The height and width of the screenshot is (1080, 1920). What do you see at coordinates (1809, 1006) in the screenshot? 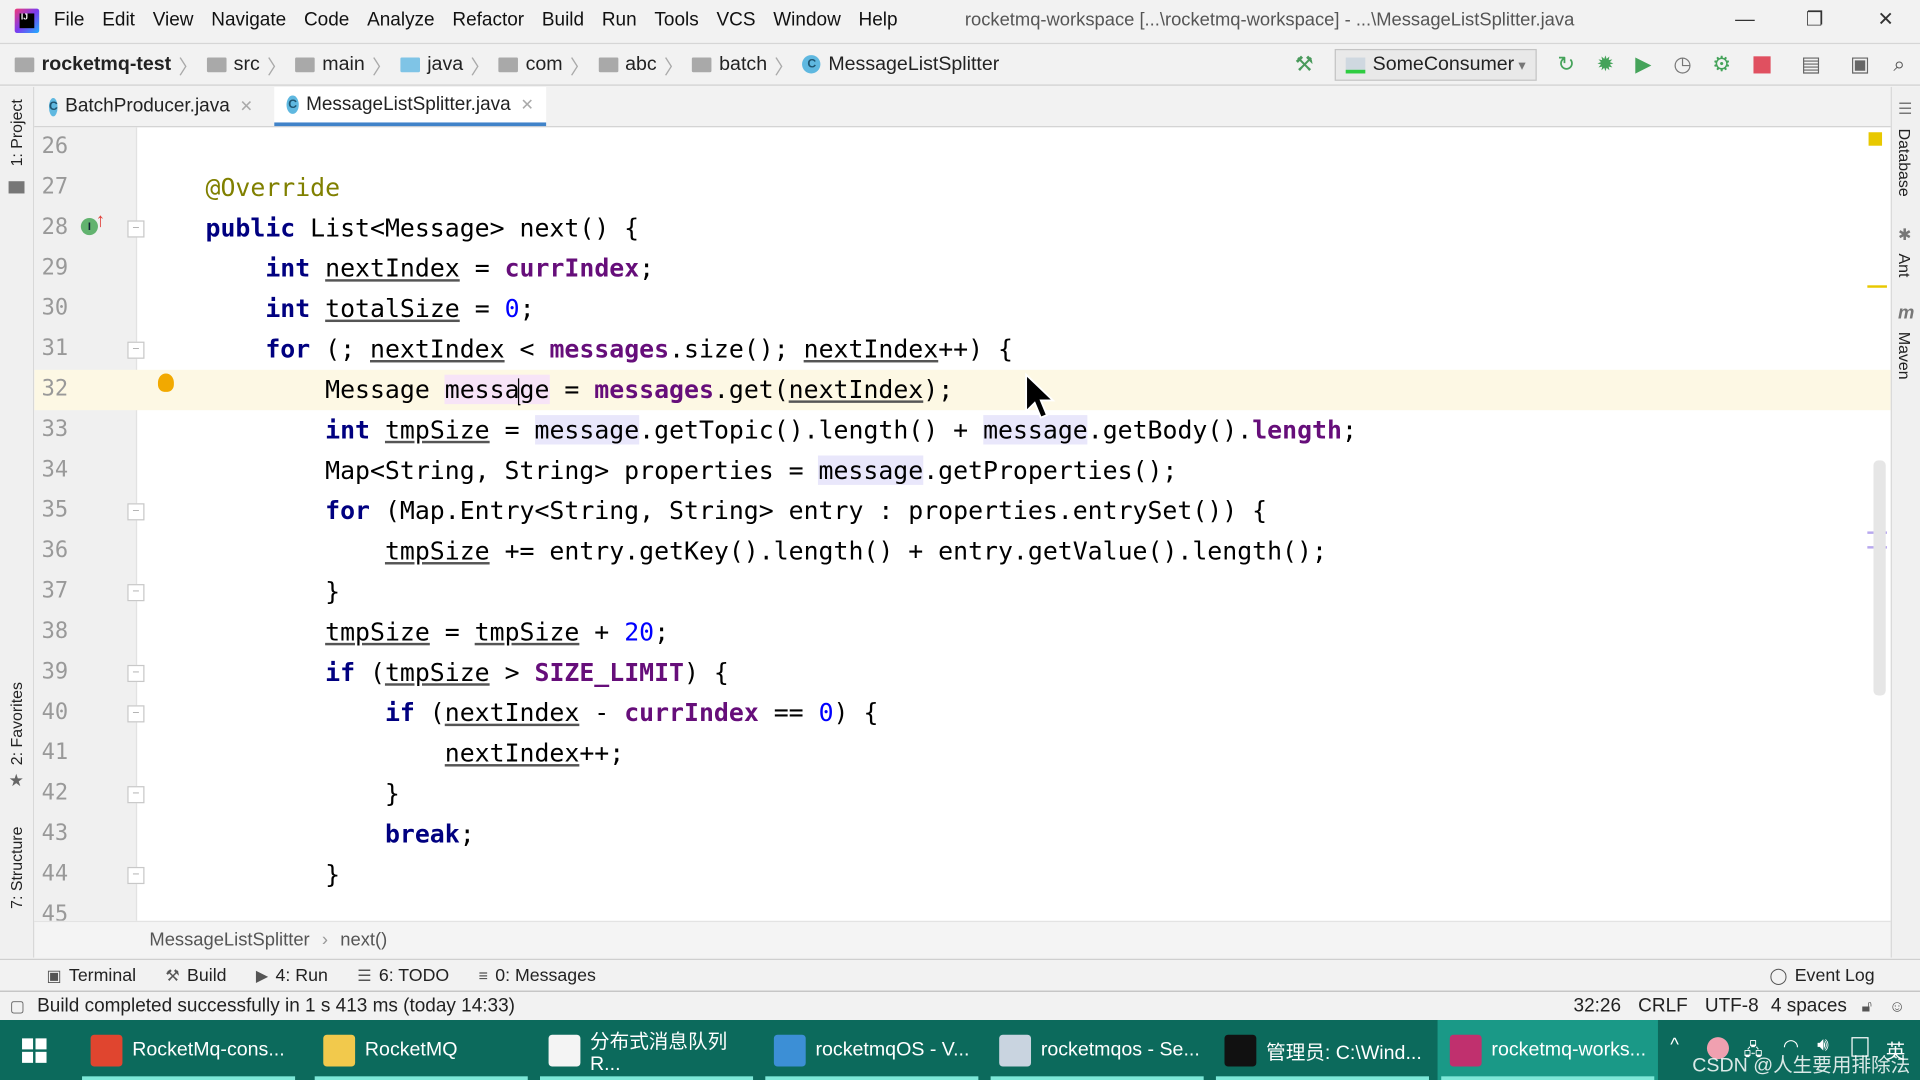
I see `indent-setting: 4 spaces` at bounding box center [1809, 1006].